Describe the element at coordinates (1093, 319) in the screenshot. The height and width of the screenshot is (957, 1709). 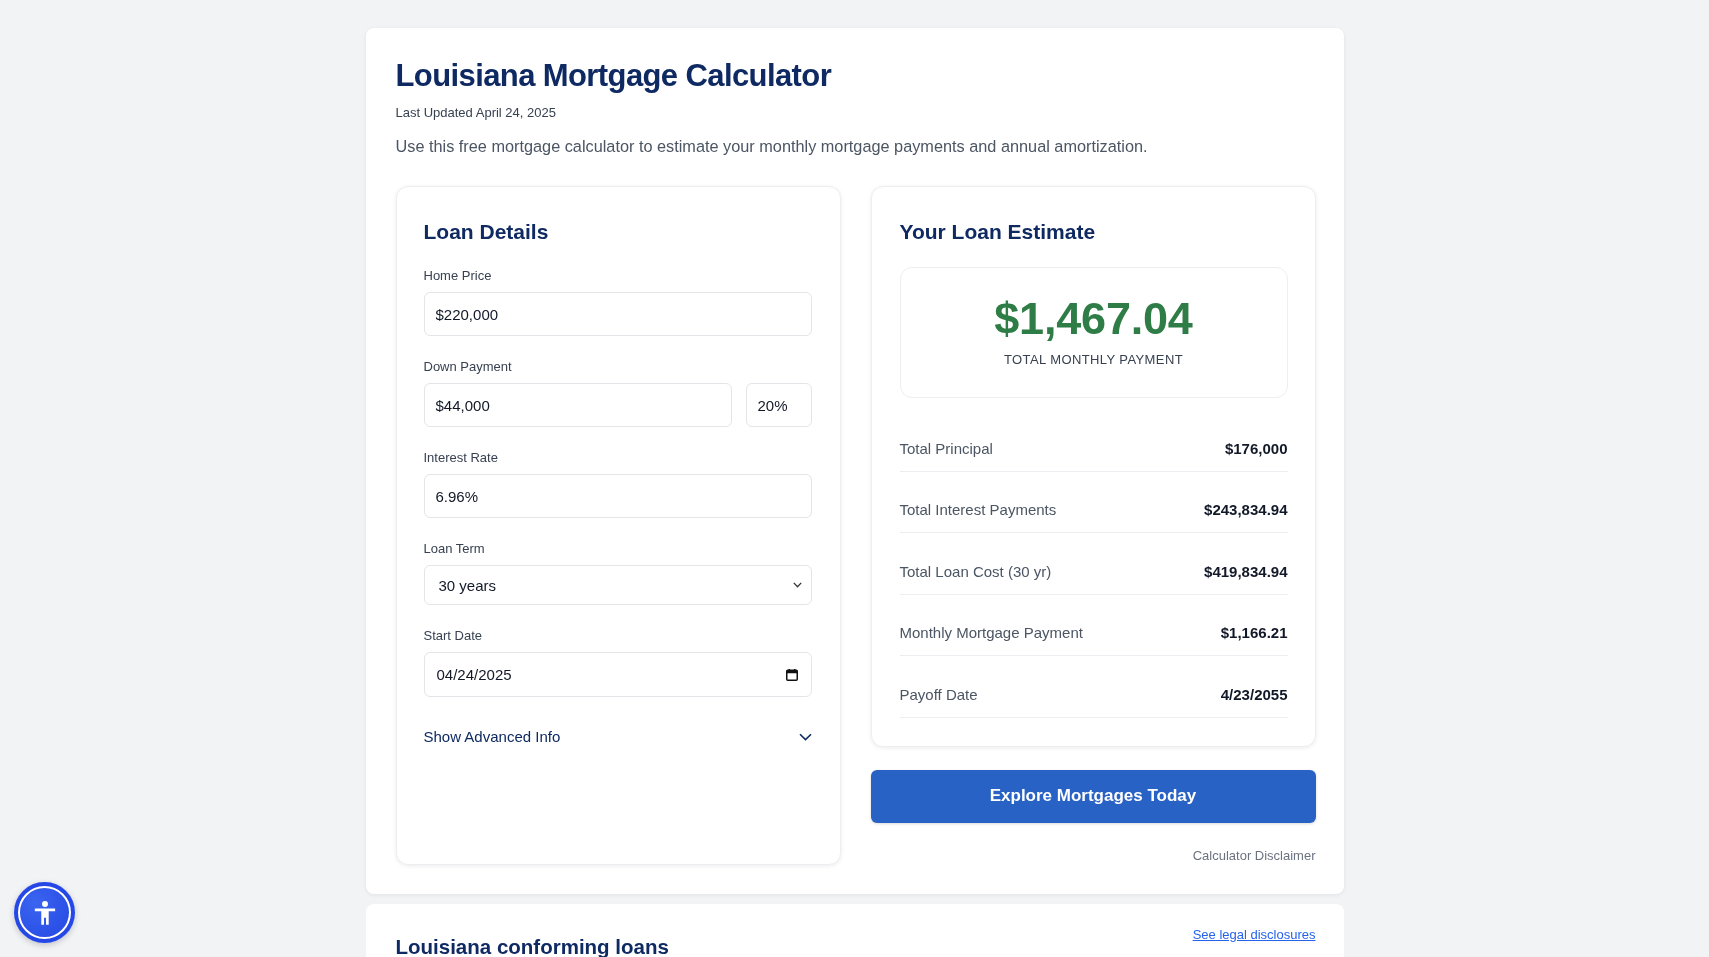
I see `payment-amount: $1,467.04` at that location.